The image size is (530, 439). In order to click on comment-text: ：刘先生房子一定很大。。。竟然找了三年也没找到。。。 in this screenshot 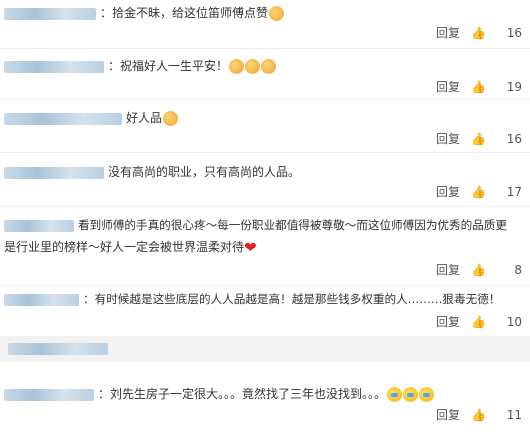, I will do `click(242, 394)`.